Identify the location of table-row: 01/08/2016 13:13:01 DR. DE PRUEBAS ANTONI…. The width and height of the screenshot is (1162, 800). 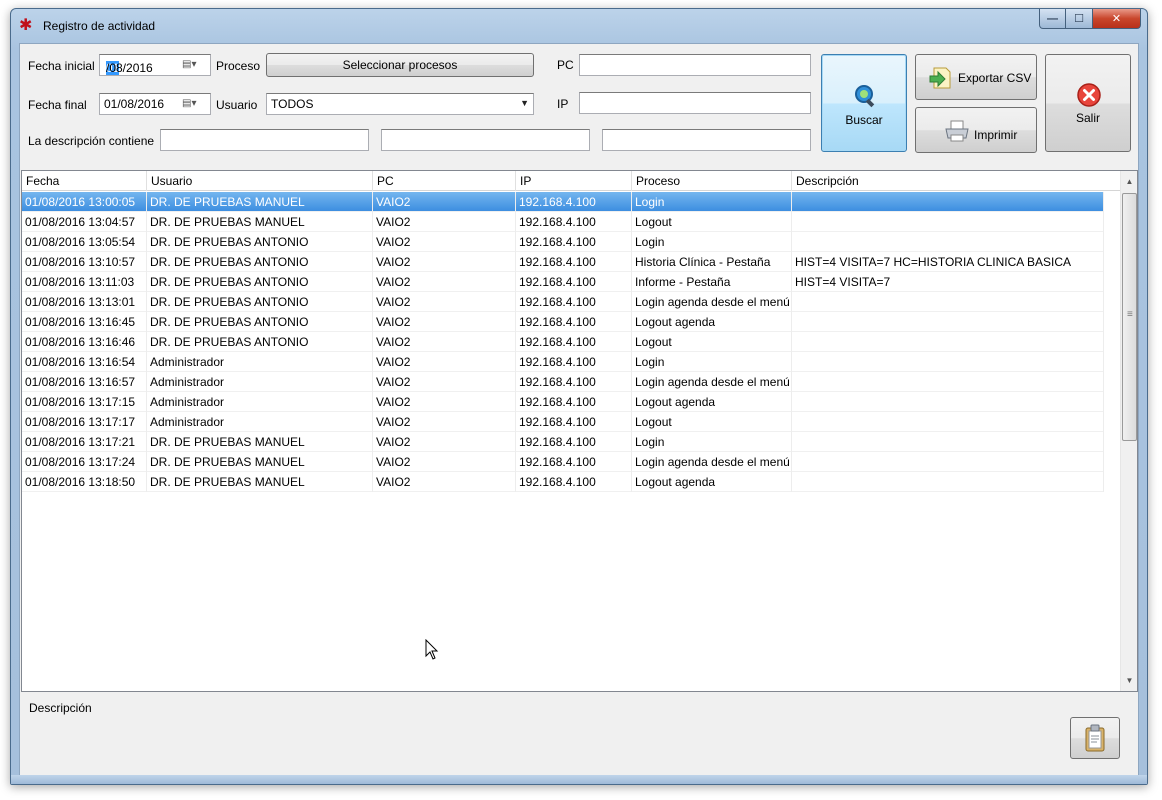
(563, 302).